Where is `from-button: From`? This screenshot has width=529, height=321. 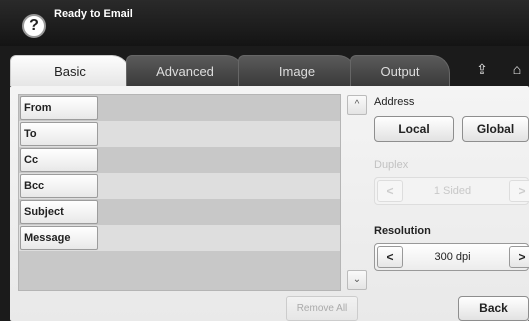
from-button: From is located at coordinates (59, 108).